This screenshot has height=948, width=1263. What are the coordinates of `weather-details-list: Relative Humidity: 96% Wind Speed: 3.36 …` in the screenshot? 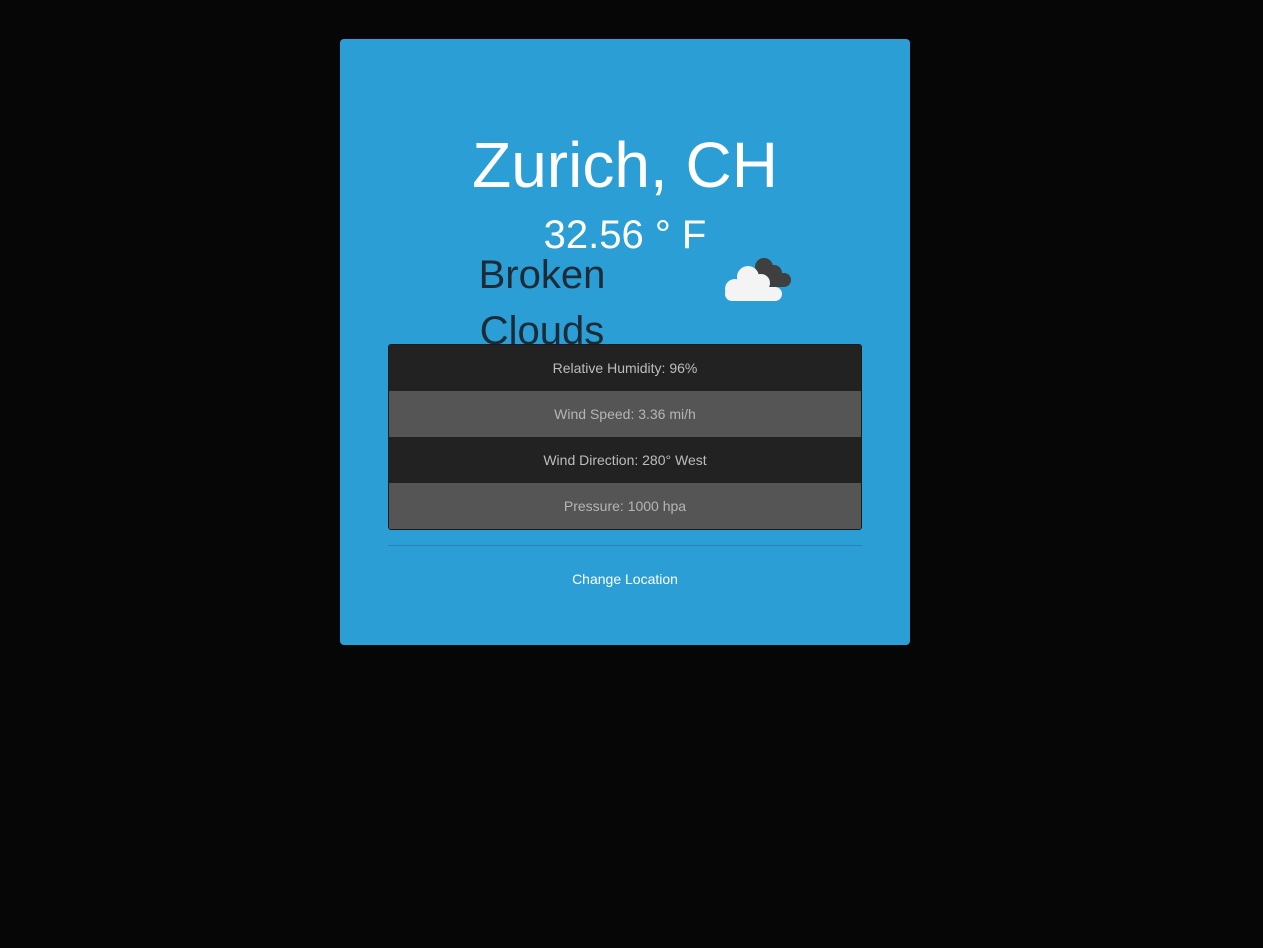 It's located at (625, 437).